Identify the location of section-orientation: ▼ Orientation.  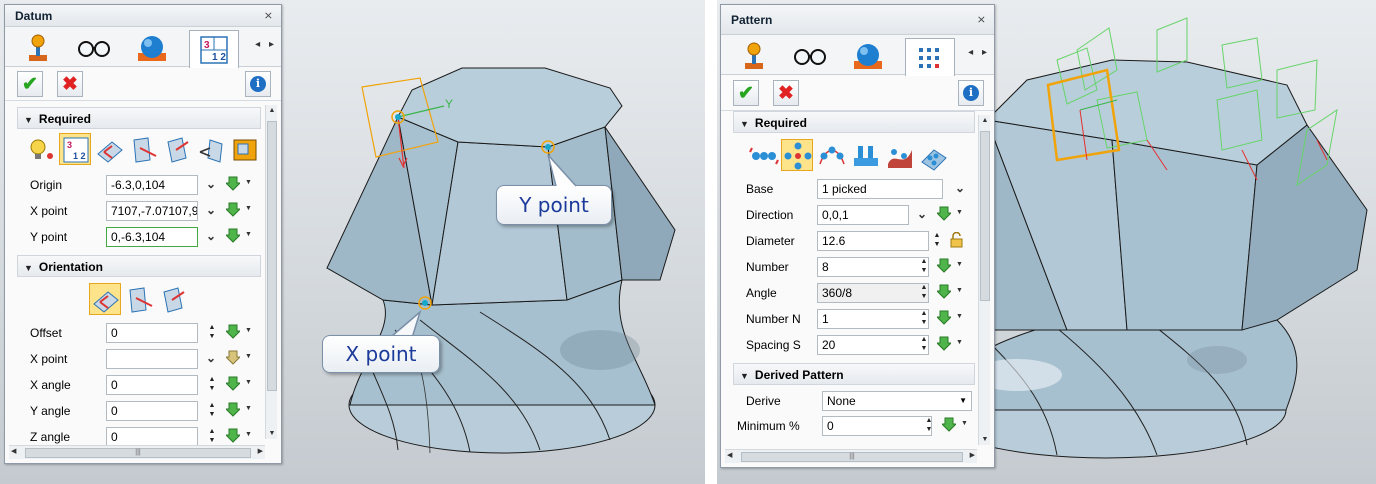
(139, 266).